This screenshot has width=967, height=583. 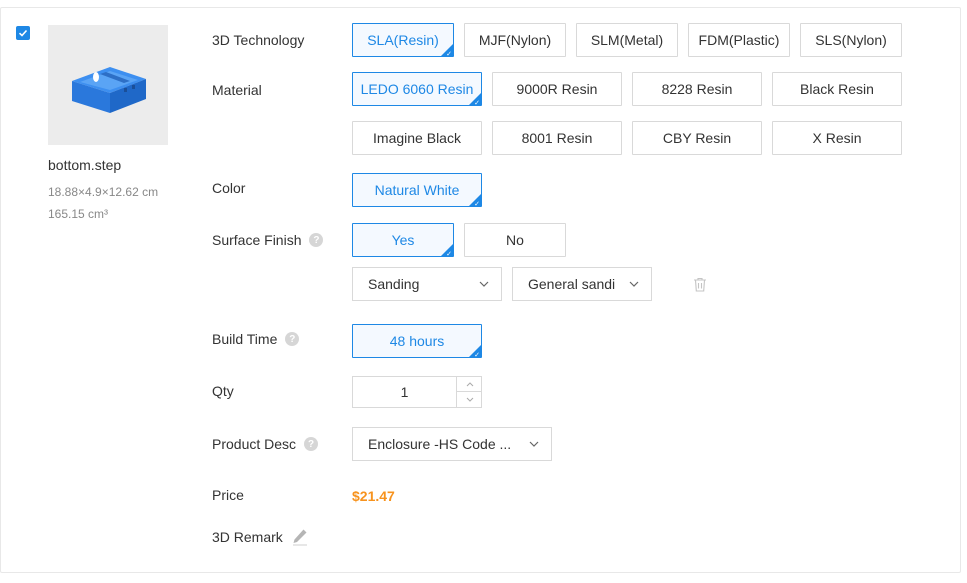 I want to click on quantity-increase-button, so click(x=469, y=384).